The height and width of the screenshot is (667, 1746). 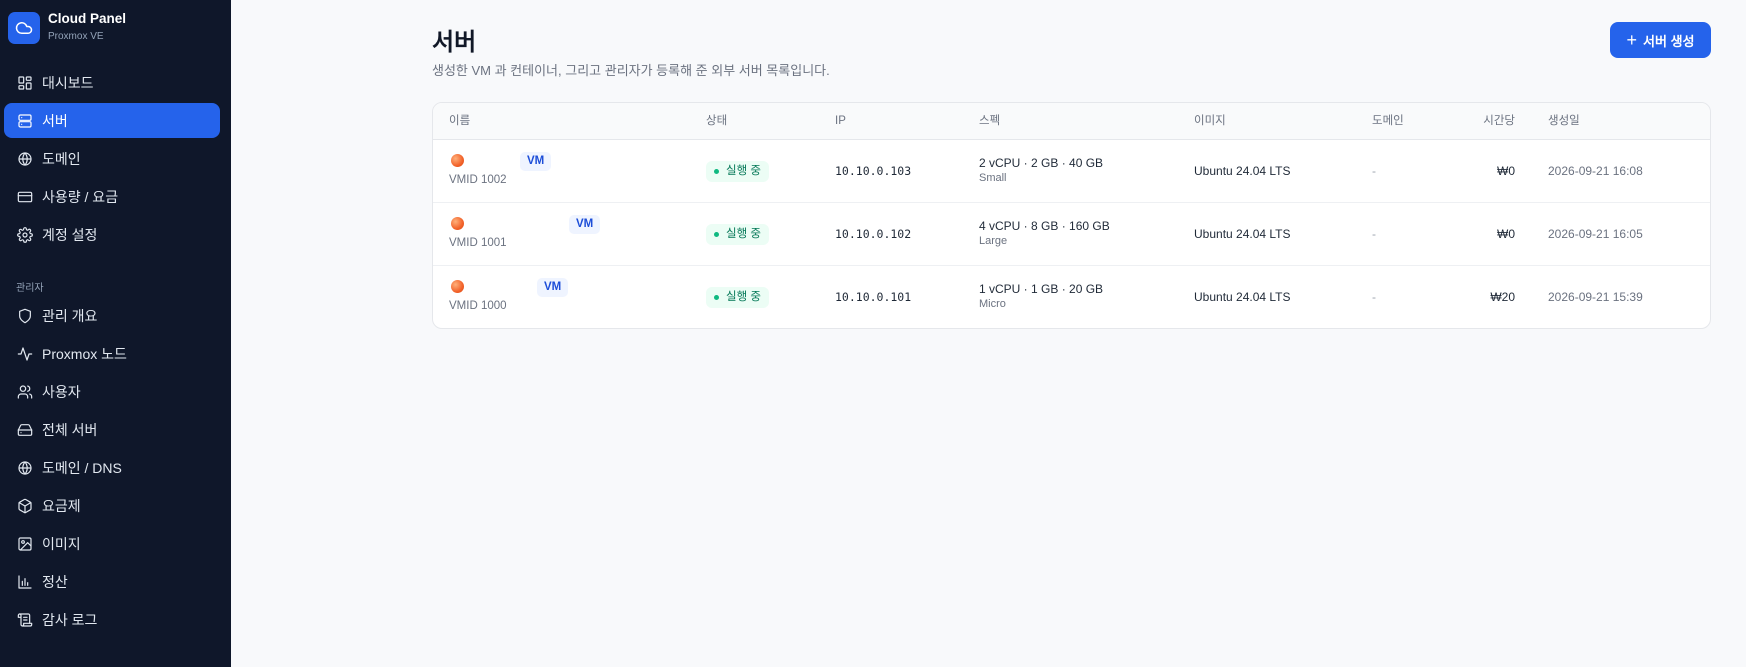 What do you see at coordinates (112, 315) in the screenshot?
I see `sidebar-item-admin-overview: 관리 개요` at bounding box center [112, 315].